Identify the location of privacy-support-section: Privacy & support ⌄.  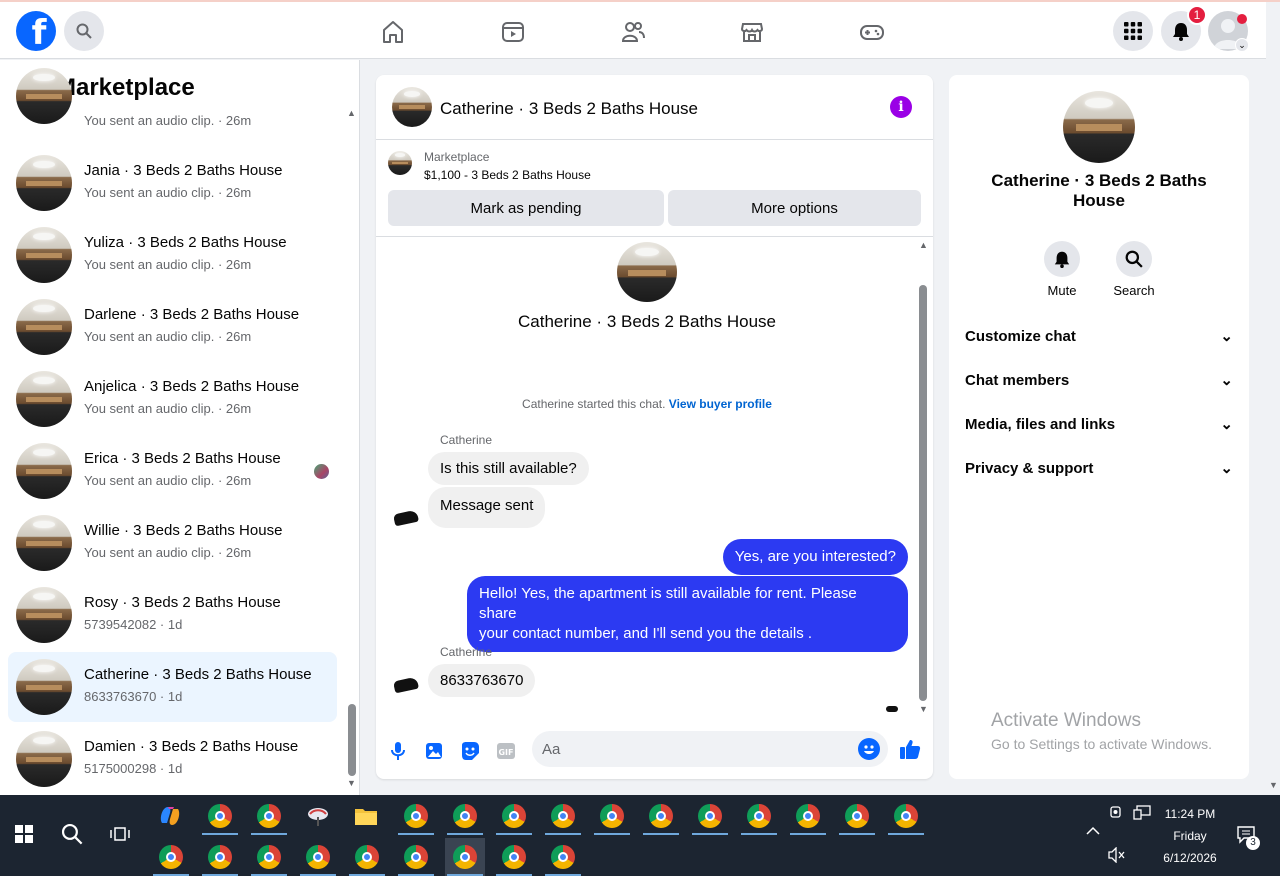
(1099, 468).